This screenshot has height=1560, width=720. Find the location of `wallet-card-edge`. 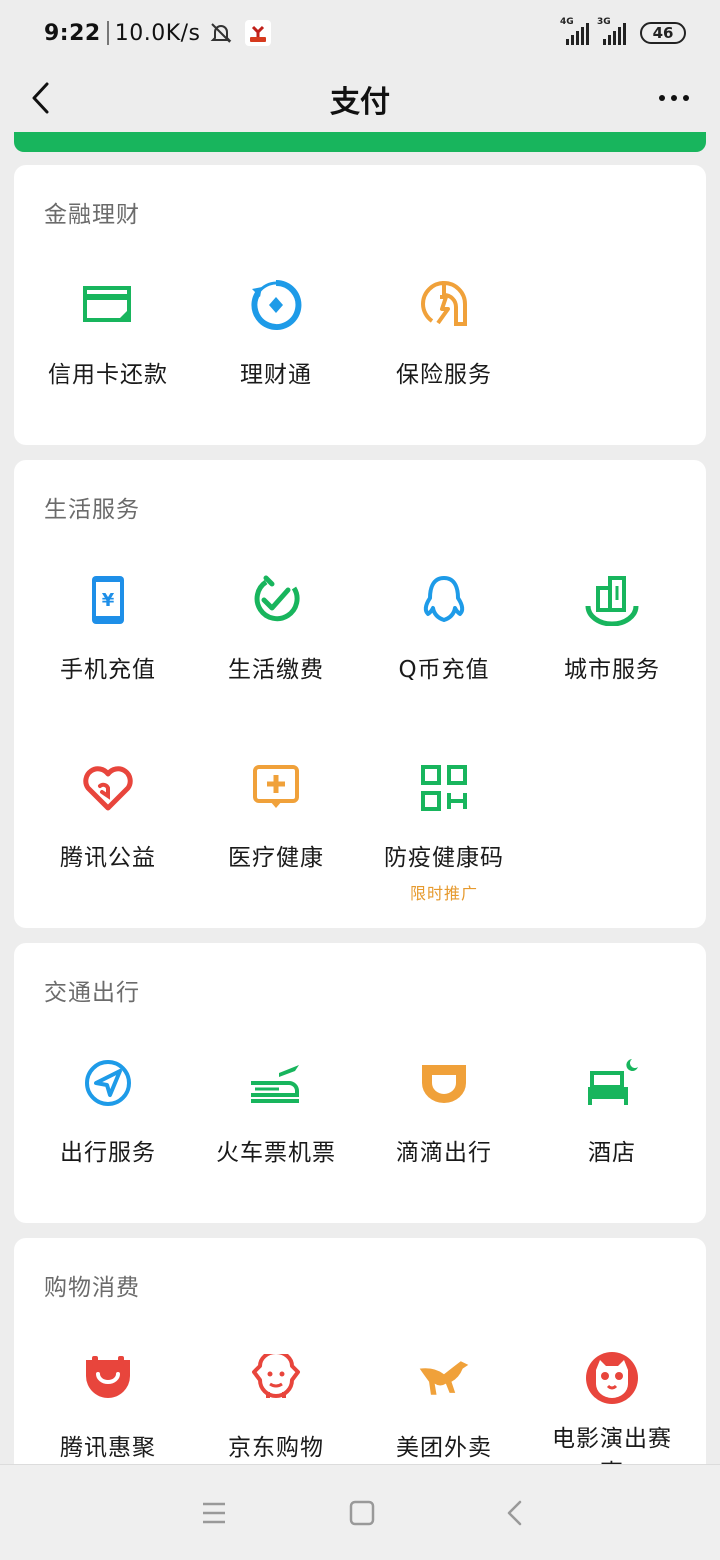

wallet-card-edge is located at coordinates (360, 142).